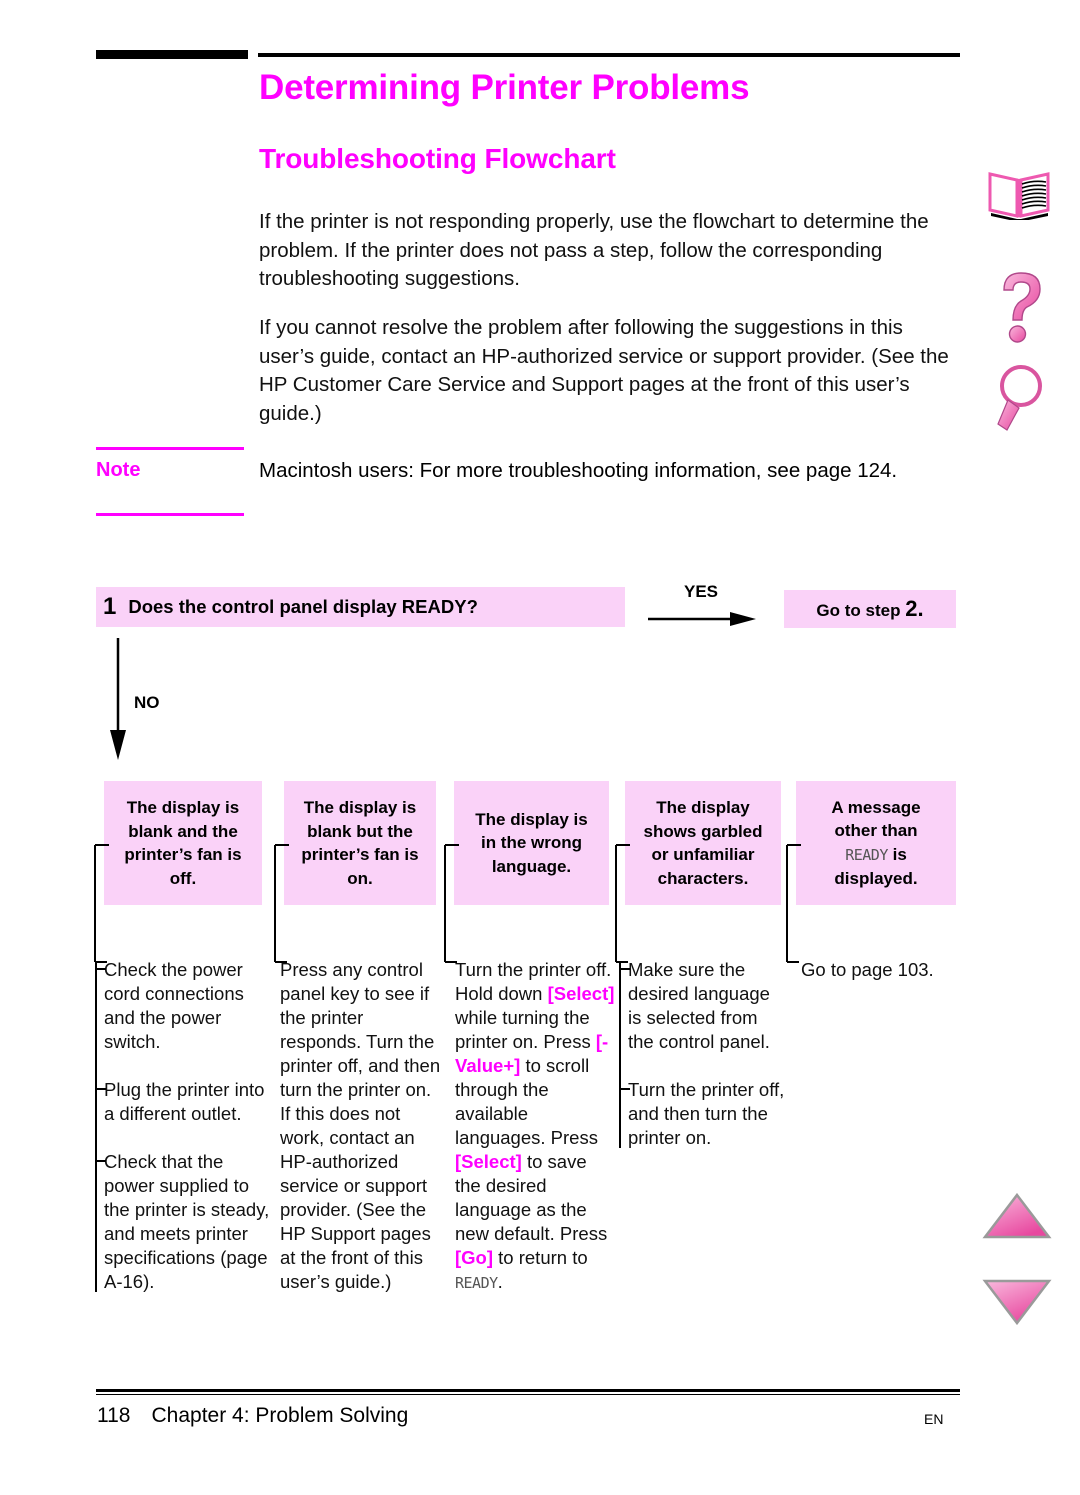  Describe the element at coordinates (118, 470) in the screenshot. I see `note-label: Note` at that location.